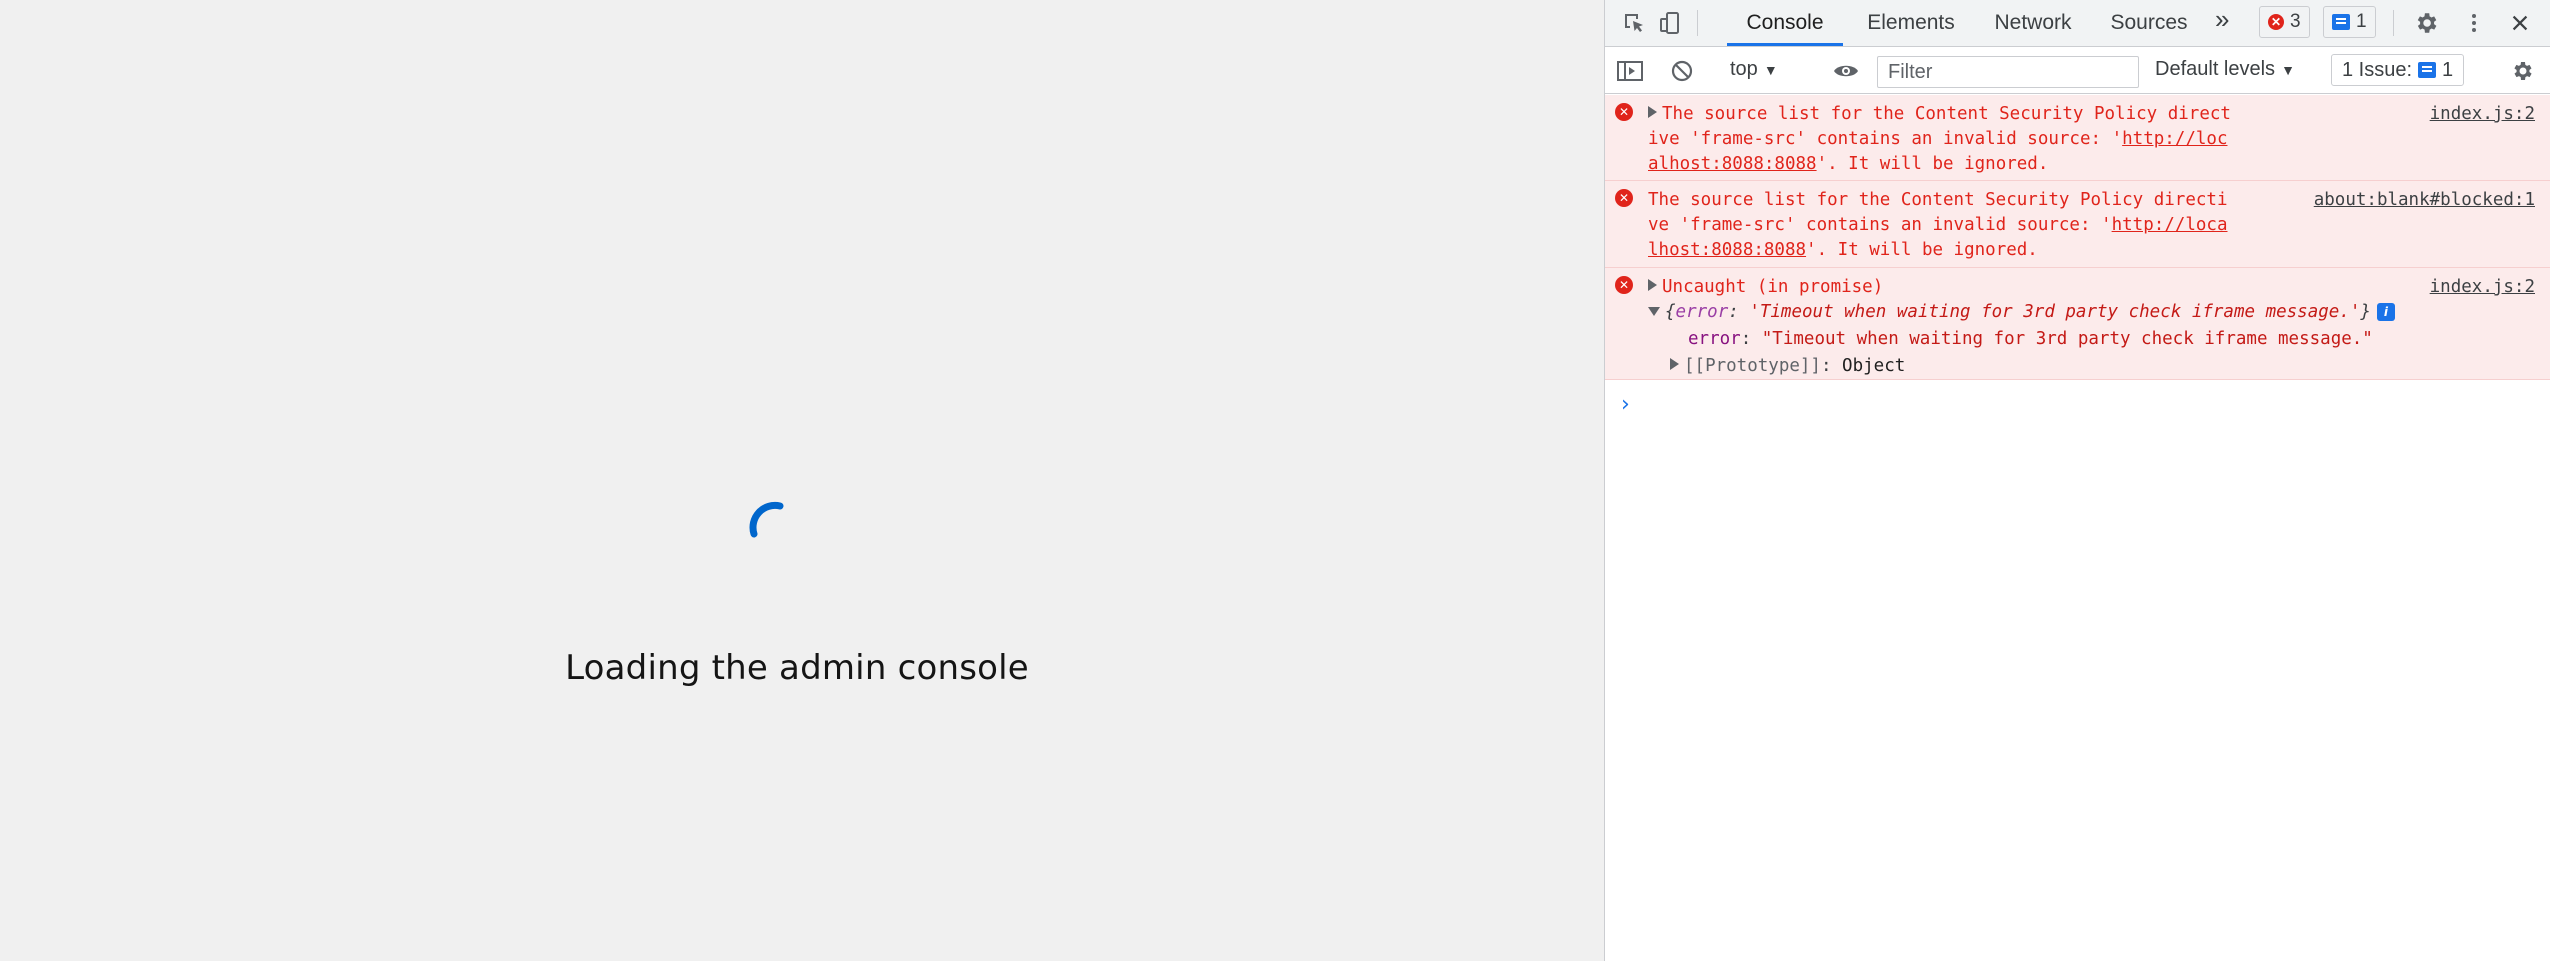  Describe the element at coordinates (1785, 23) in the screenshot. I see `tab-console: Console` at that location.